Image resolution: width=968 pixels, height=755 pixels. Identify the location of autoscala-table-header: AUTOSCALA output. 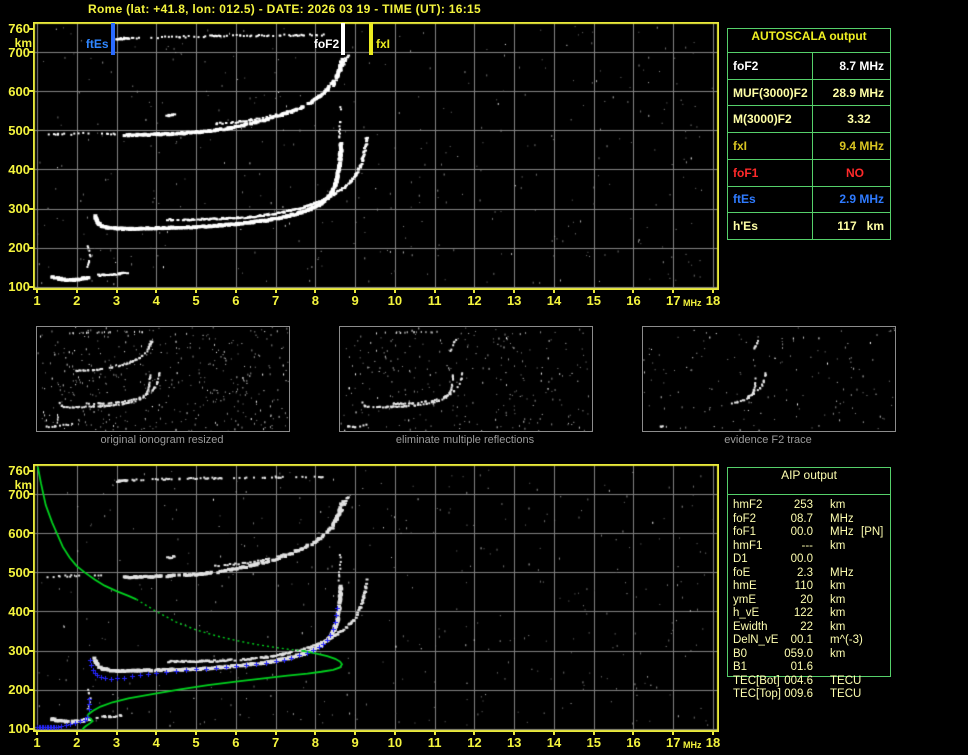
(809, 41).